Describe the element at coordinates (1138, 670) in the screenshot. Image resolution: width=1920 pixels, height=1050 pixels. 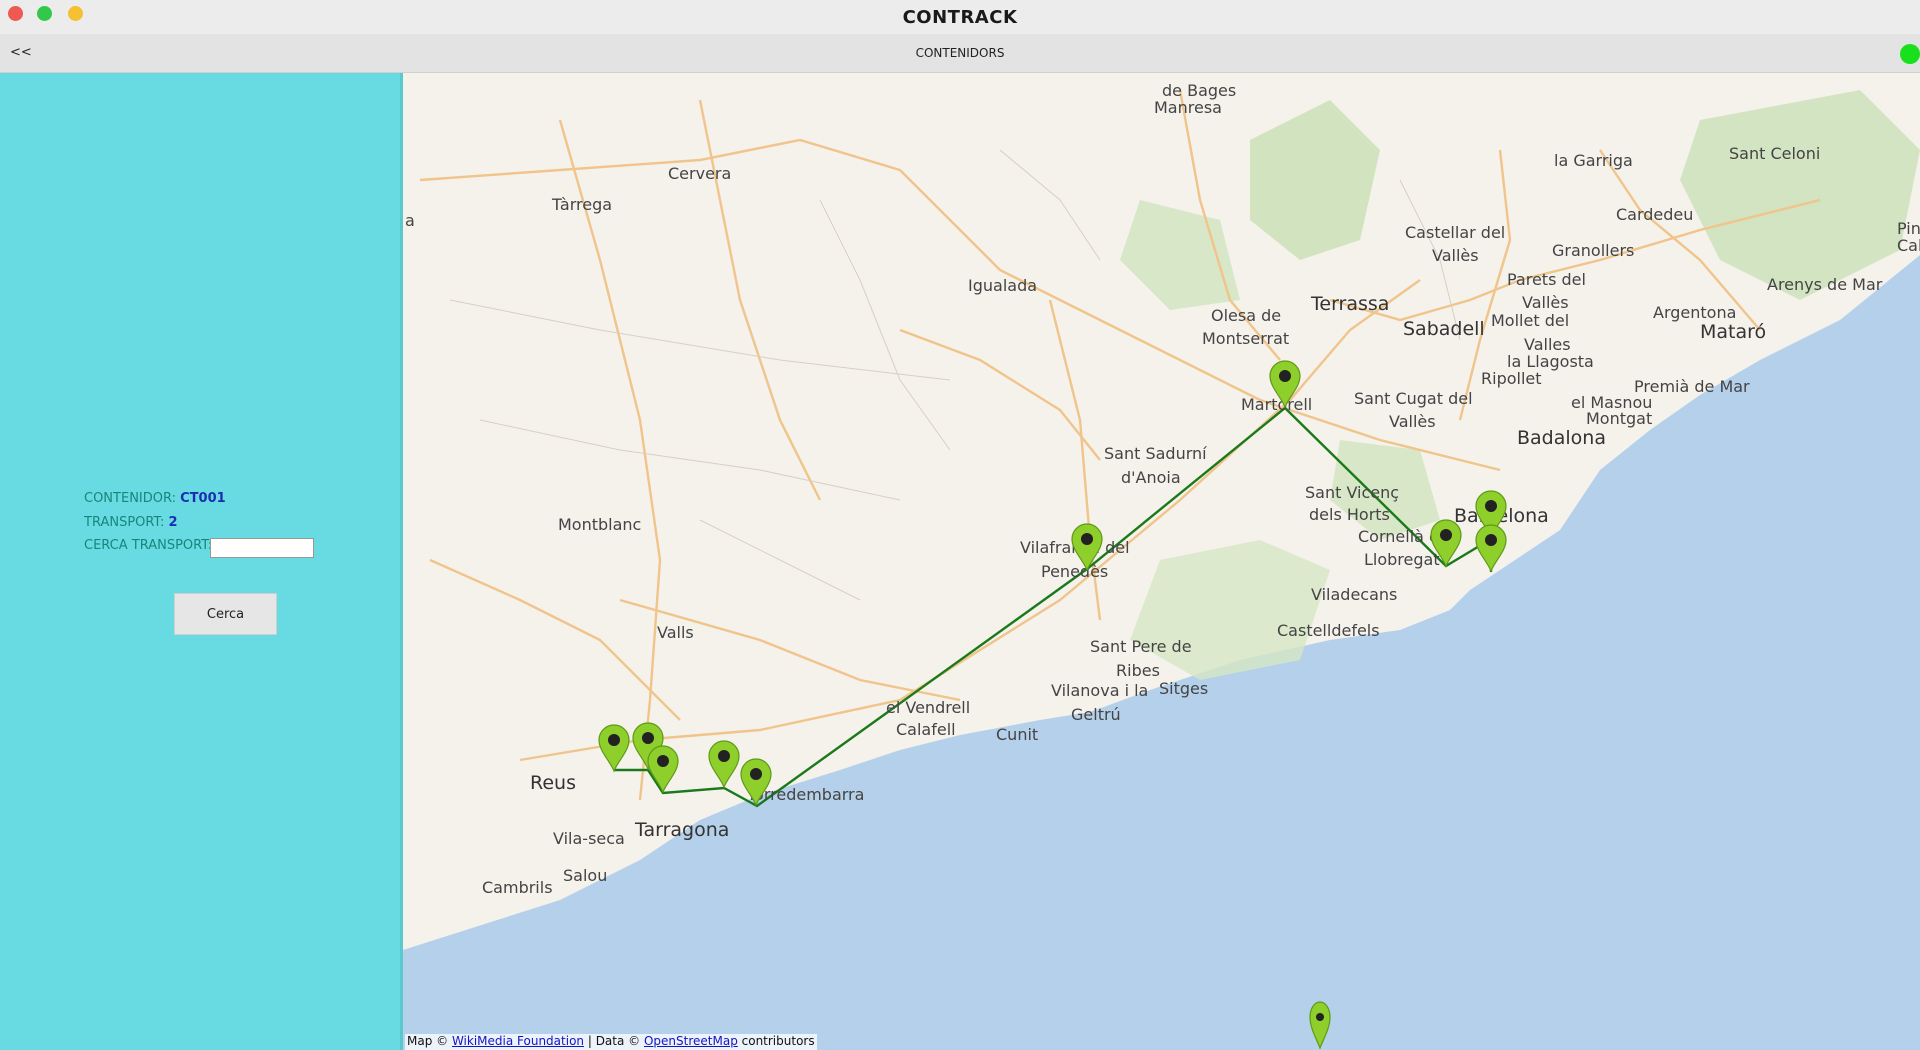
I see `place-label: Ribes` at that location.